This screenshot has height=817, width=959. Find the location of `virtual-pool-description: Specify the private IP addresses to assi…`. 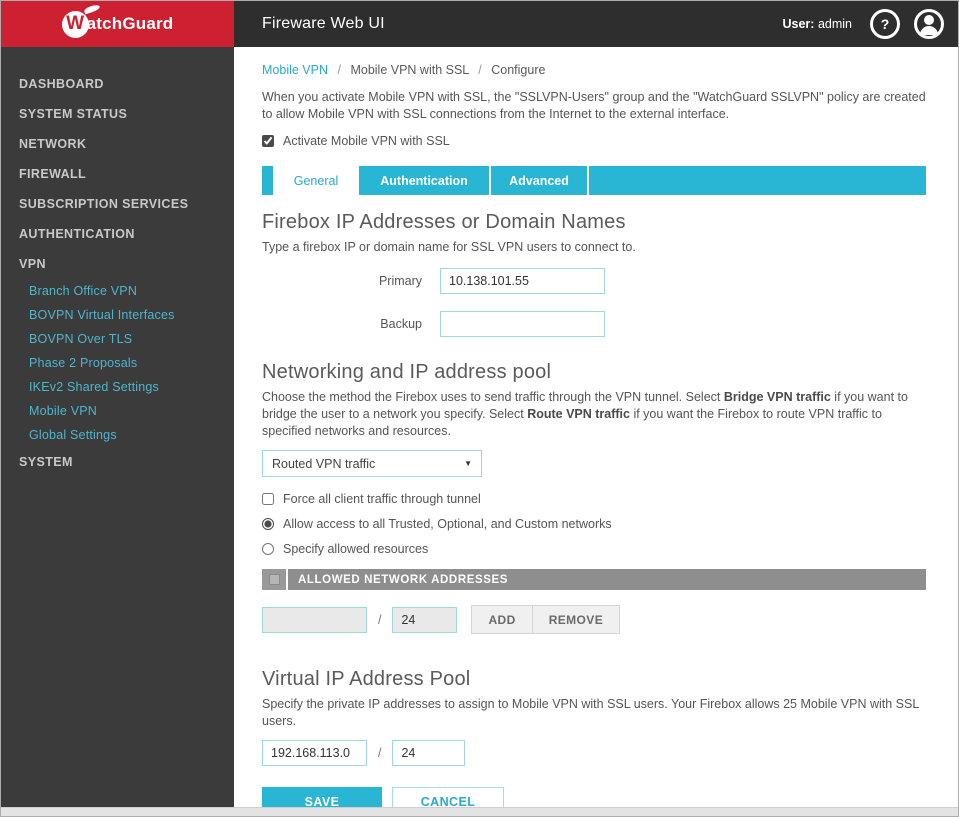

virtual-pool-description: Specify the private IP addresses to assi… is located at coordinates (590, 712).